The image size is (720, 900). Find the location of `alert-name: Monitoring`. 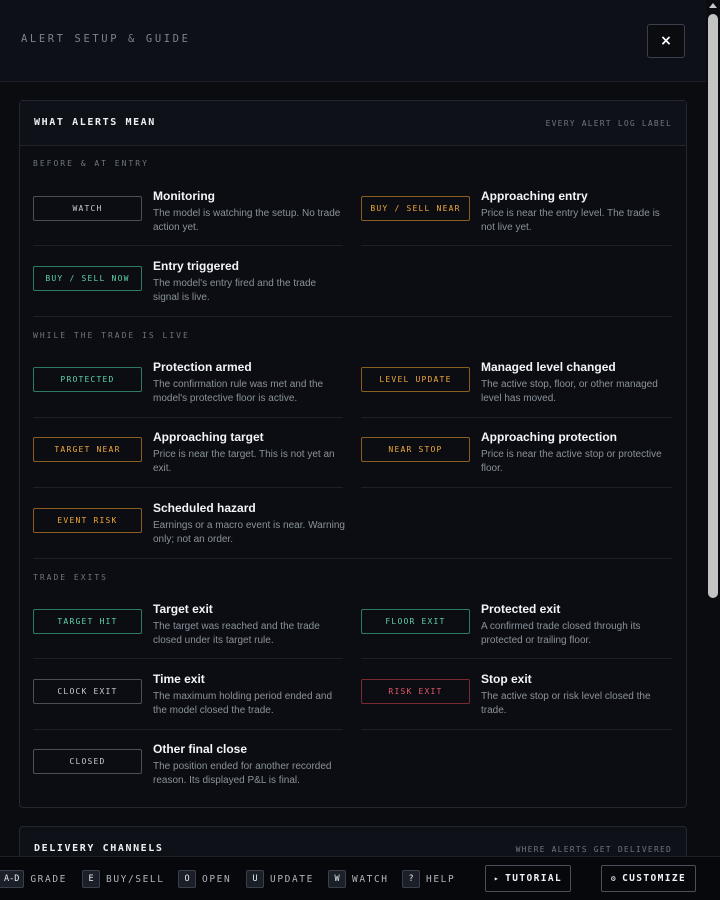

alert-name: Monitoring is located at coordinates (184, 196).